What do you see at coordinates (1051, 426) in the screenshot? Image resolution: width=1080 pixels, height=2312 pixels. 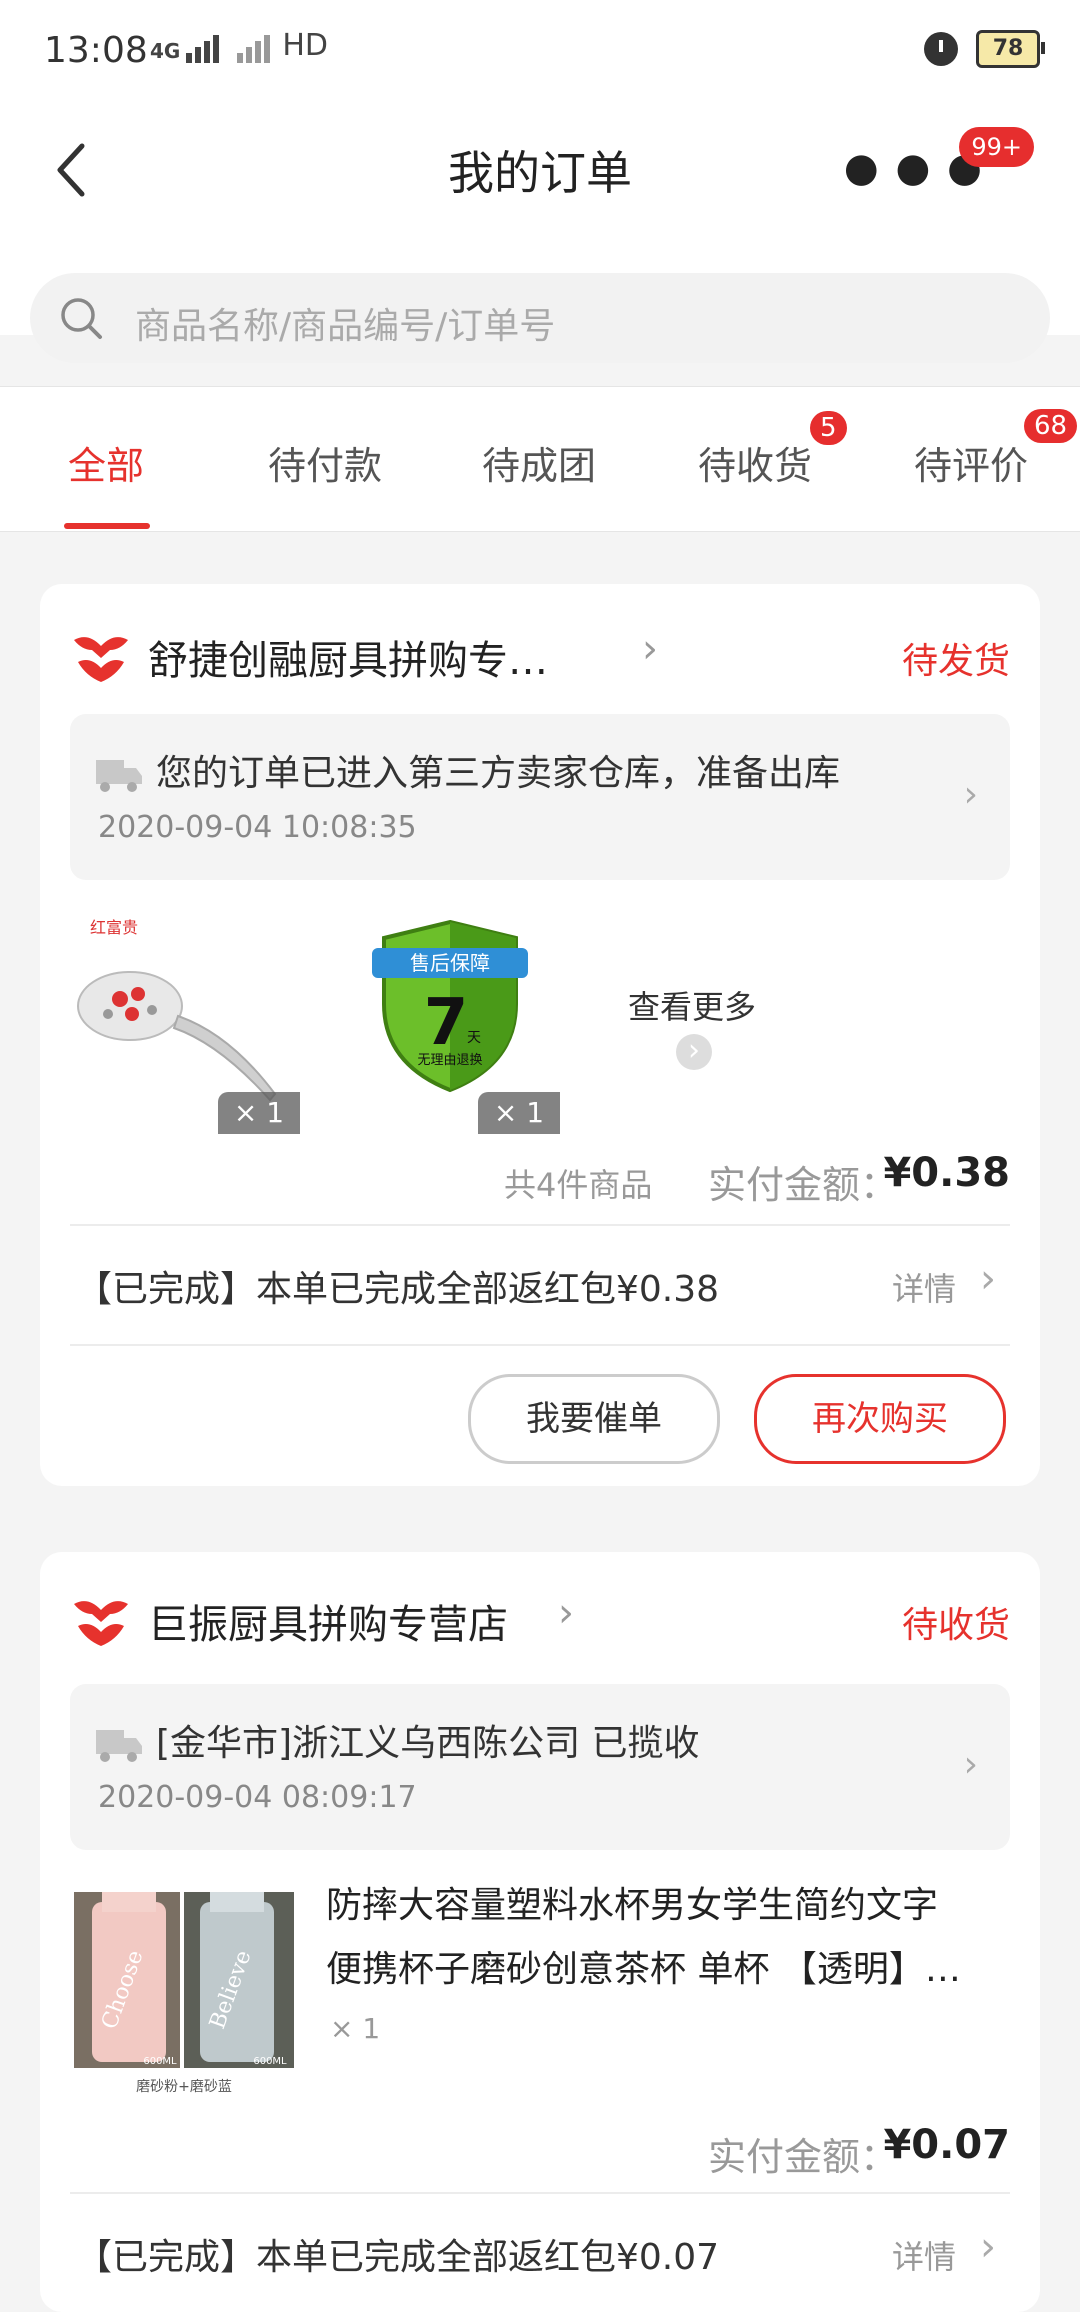 I see `tab-badge: 68` at bounding box center [1051, 426].